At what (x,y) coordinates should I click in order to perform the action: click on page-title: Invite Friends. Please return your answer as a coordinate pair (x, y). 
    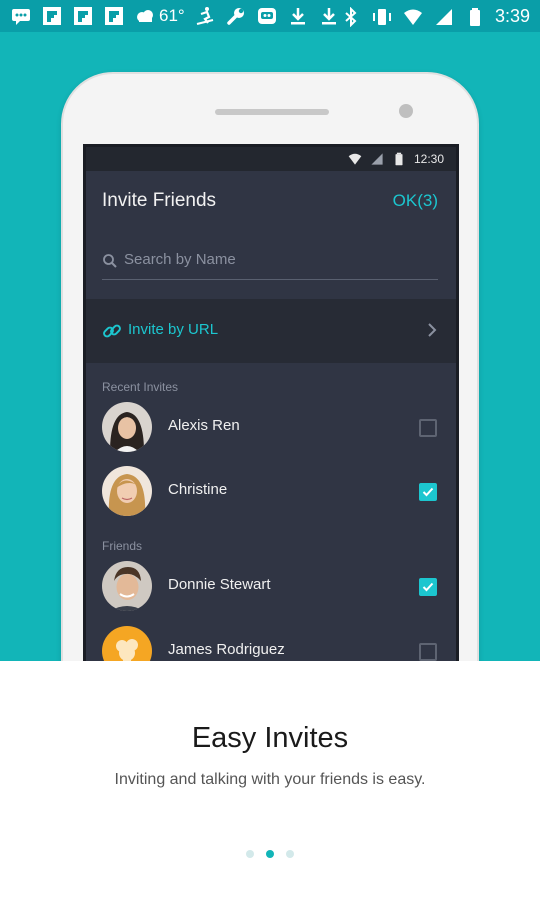
    Looking at the image, I should click on (159, 200).